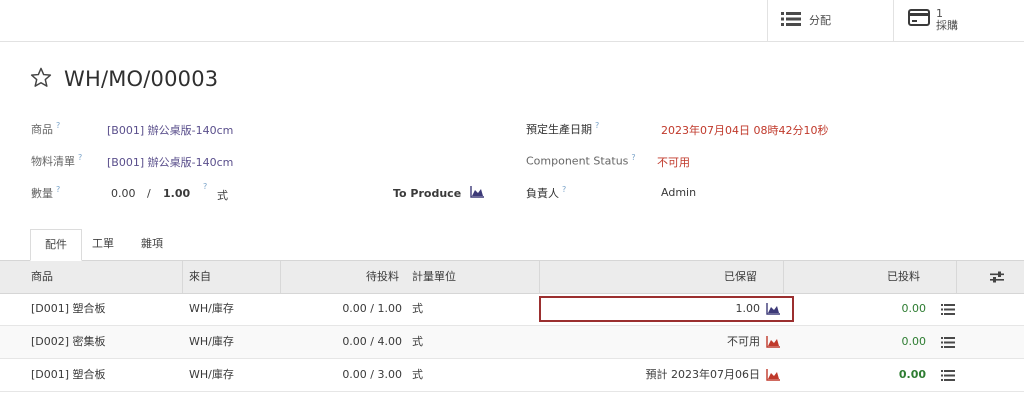  What do you see at coordinates (820, 20) in the screenshot?
I see `allocation-label: 分配` at bounding box center [820, 20].